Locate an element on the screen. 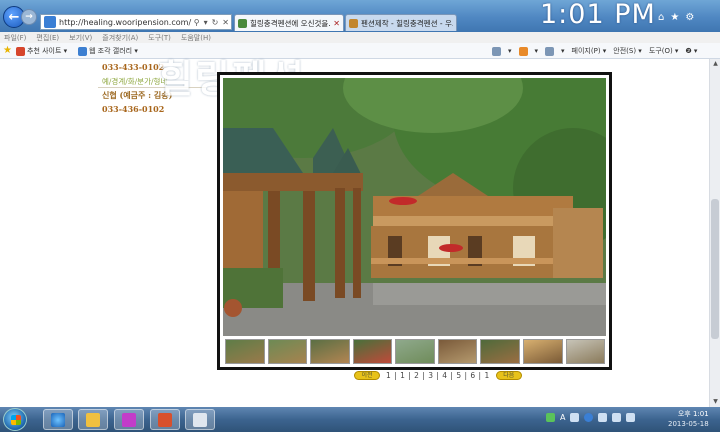  ime-icon is located at coordinates (575, 417).